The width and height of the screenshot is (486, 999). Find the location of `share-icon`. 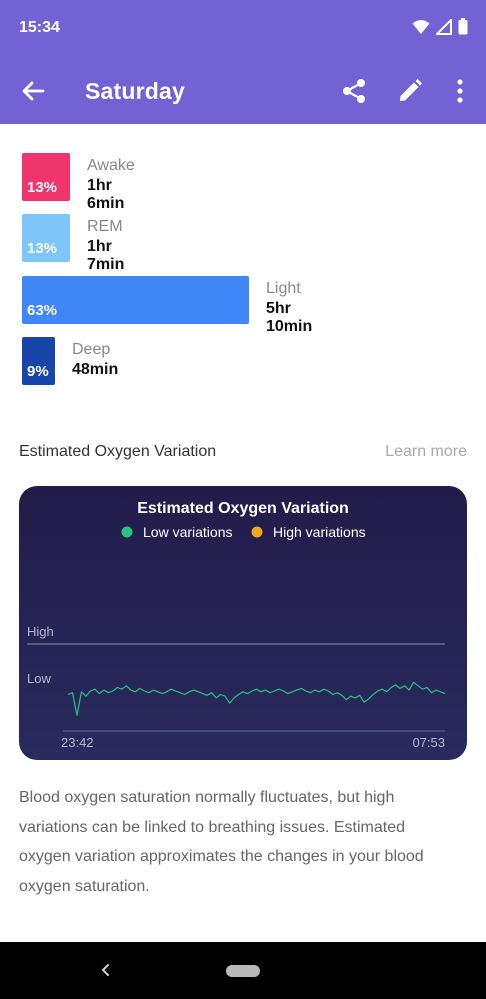

share-icon is located at coordinates (354, 91).